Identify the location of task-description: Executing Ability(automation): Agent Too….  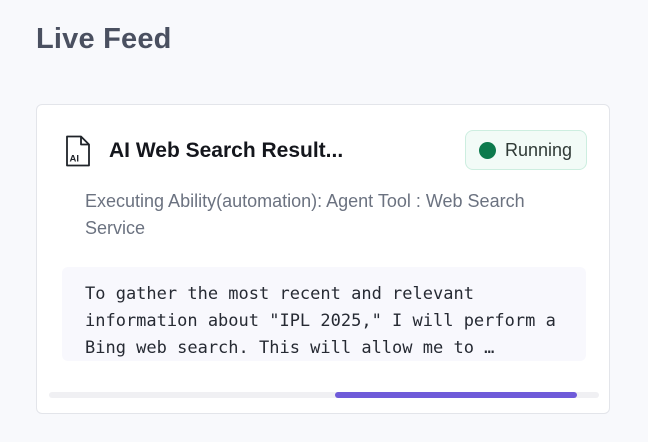
(305, 214).